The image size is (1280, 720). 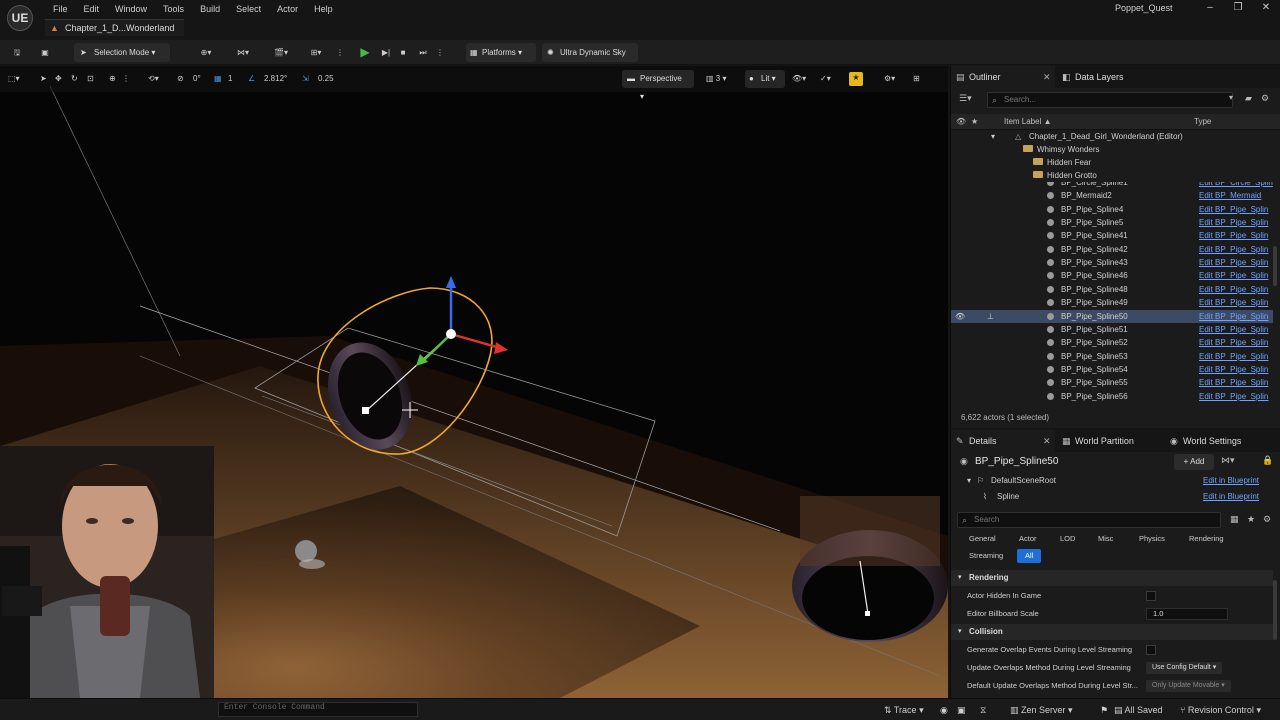 I want to click on actor-row: BP_Pipe_Spline42 Edit BP_Pipe_Splin, so click(x=1112, y=249).